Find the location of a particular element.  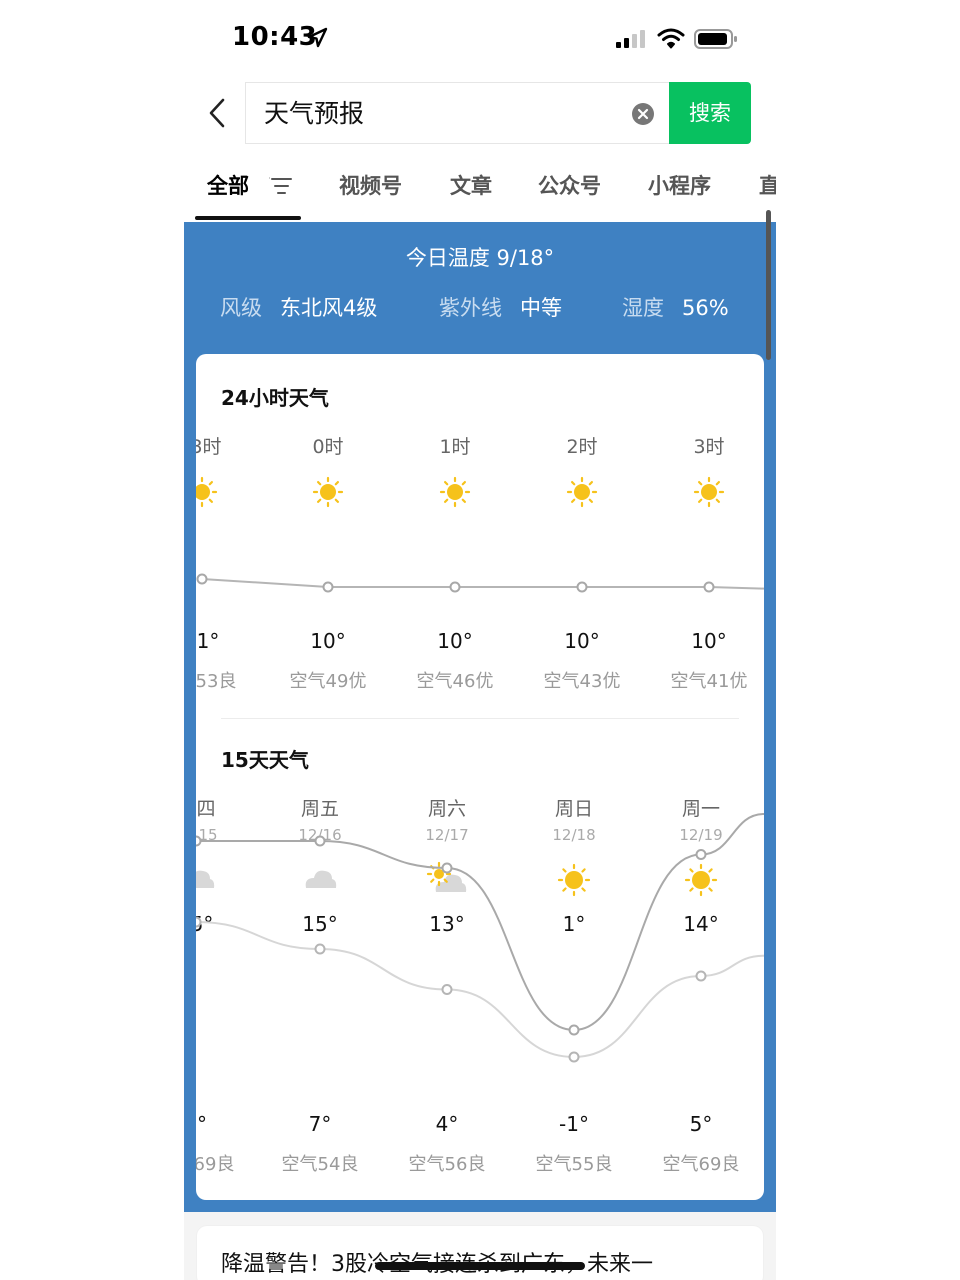

wind-label: 风级 is located at coordinates (241, 308).